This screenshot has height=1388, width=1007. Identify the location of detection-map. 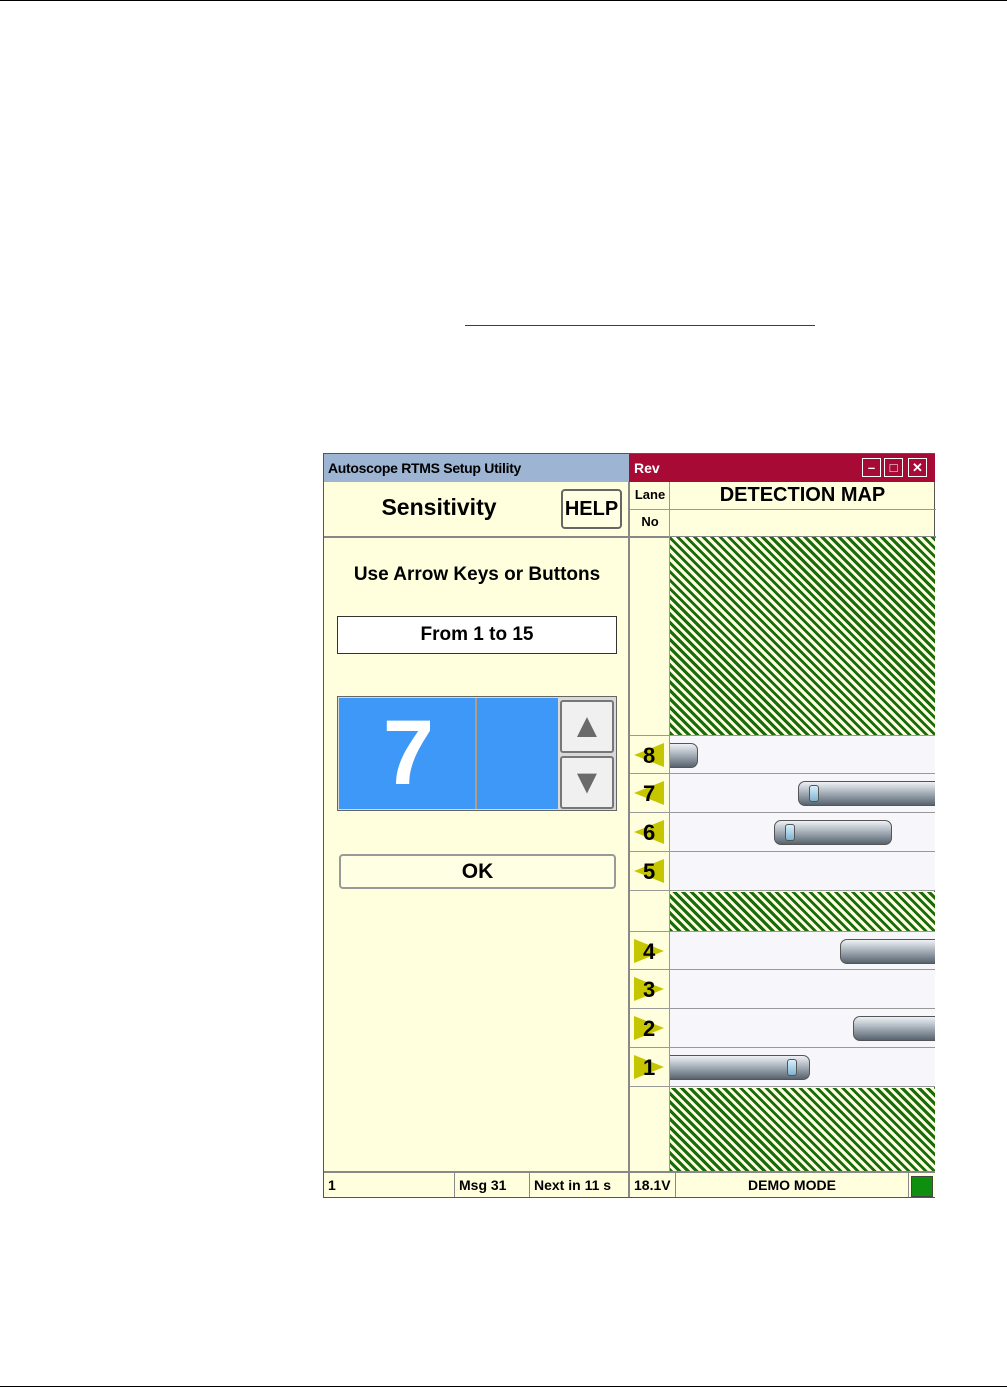
(802, 854).